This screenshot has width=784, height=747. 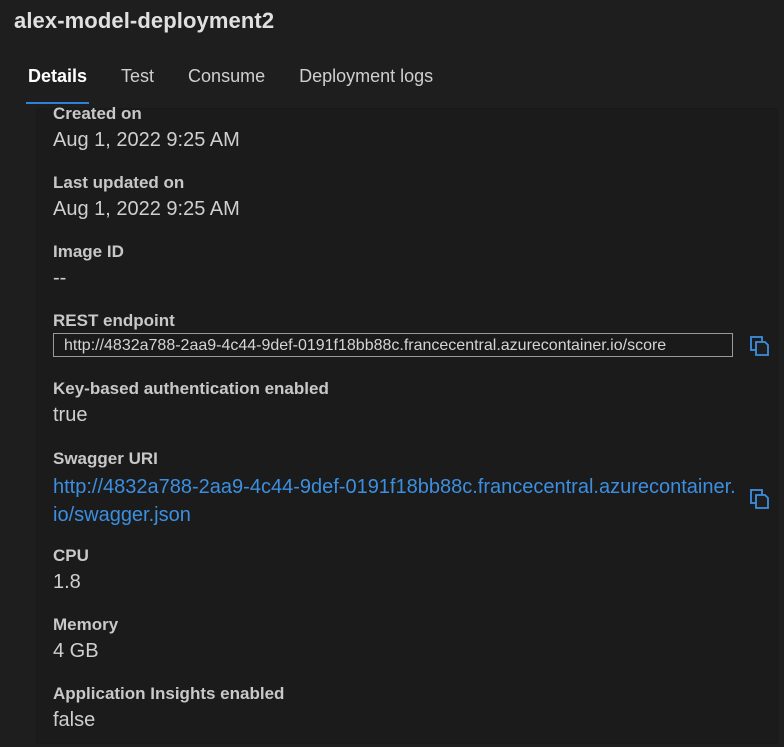 I want to click on key-auth-label: Key-based authentication enabled, so click(x=191, y=388).